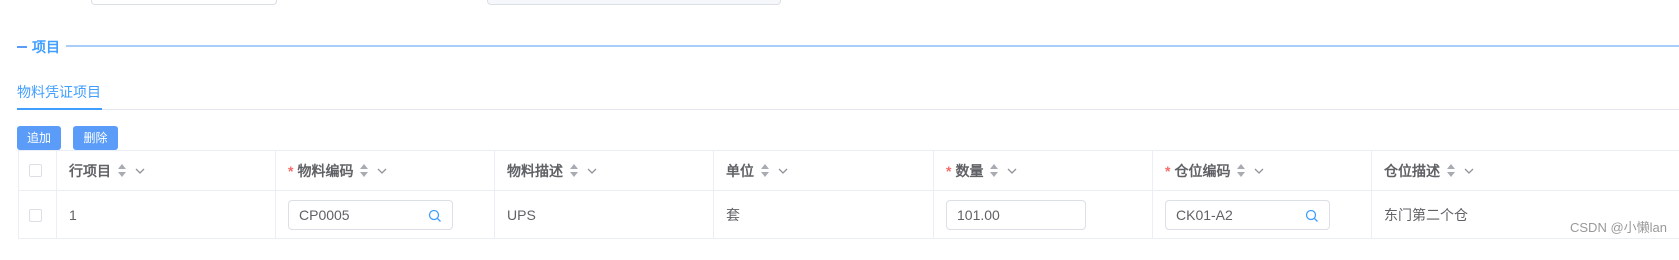 Image resolution: width=1679 pixels, height=260 pixels. I want to click on select-all-checkbox, so click(35, 170).